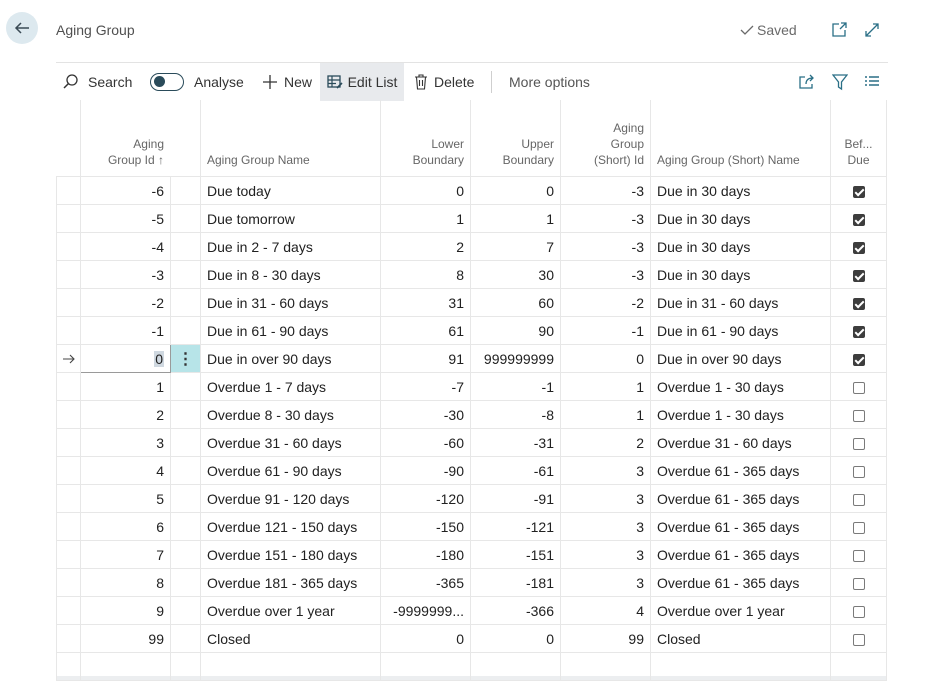  What do you see at coordinates (425, 302) in the screenshot?
I see `lower-boundary-cell: 31` at bounding box center [425, 302].